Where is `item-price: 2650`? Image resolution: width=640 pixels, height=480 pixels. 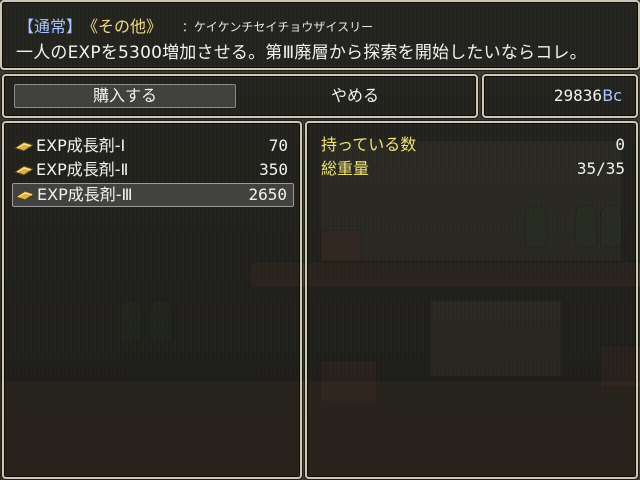 item-price: 2650 is located at coordinates (267, 194).